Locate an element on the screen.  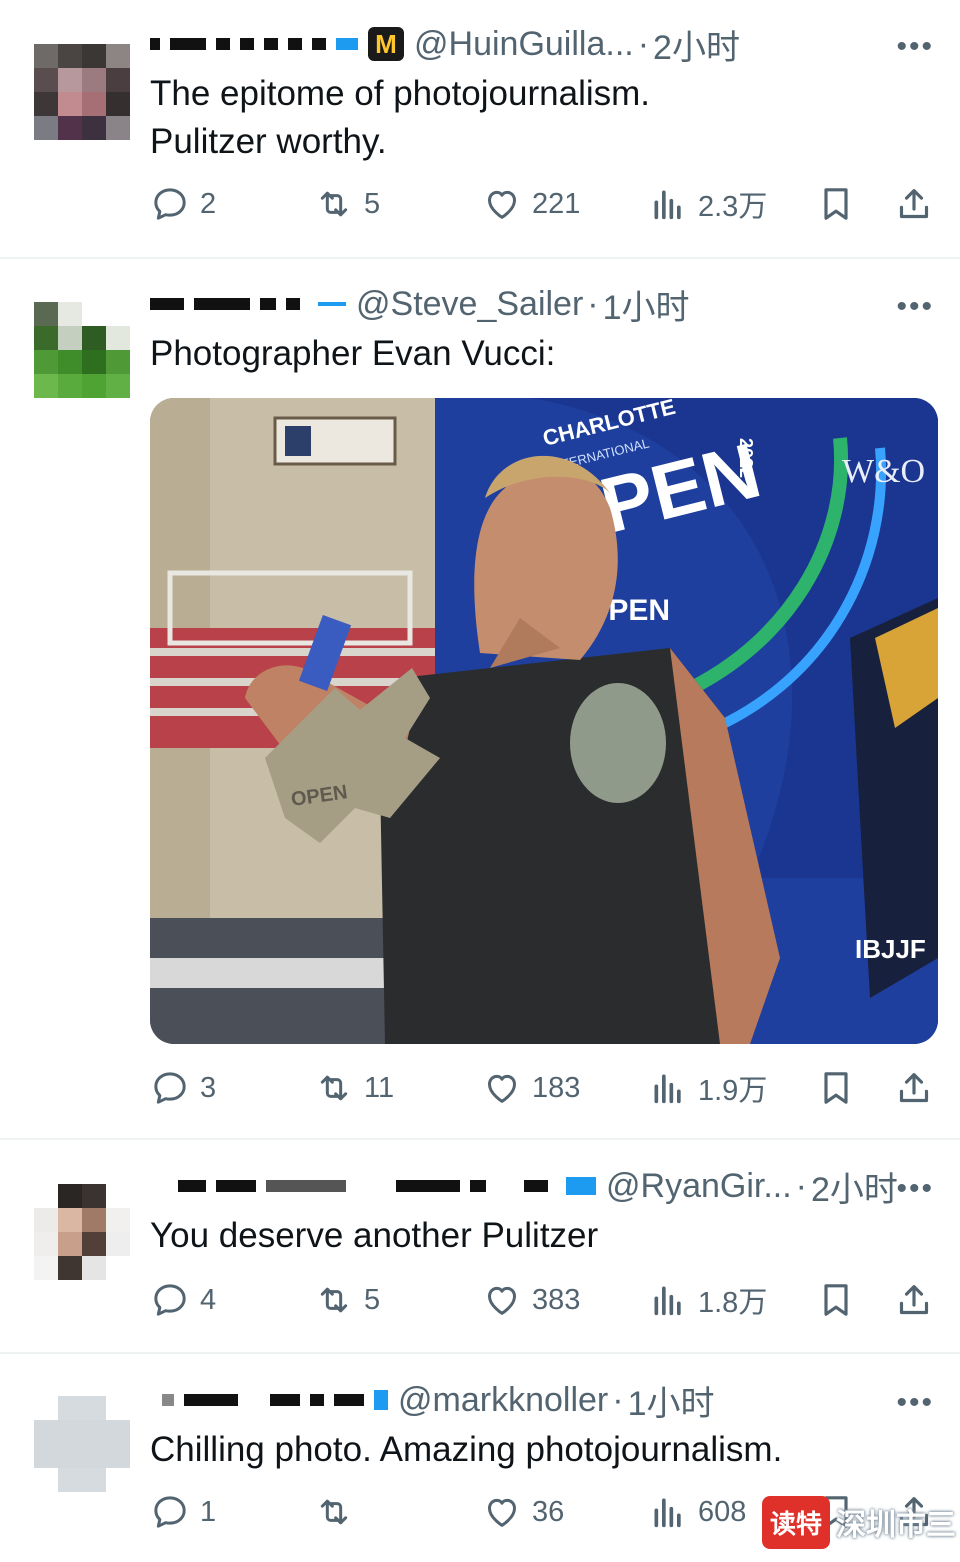
retweet-button is located at coordinates (339, 1512).